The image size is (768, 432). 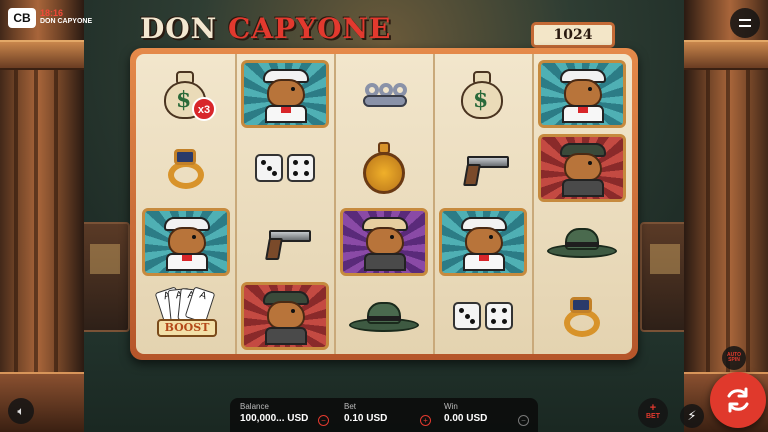 I want to click on symbol-capybara-purple, so click(x=384, y=242).